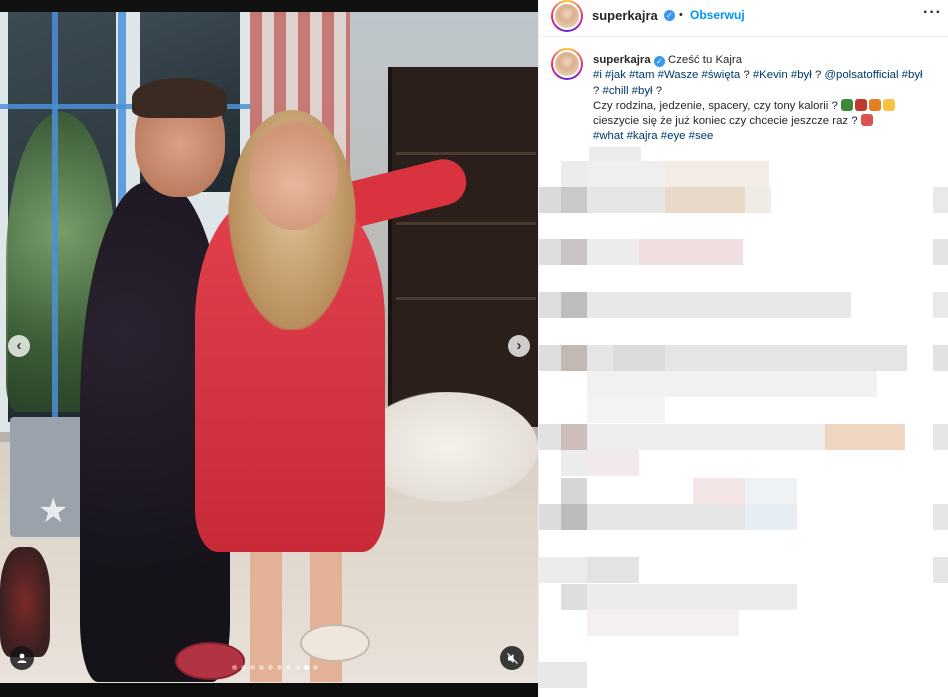 Image resolution: width=948 pixels, height=697 pixels. What do you see at coordinates (705, 60) in the screenshot?
I see `caption-greeting: Cześć tu Kajra` at bounding box center [705, 60].